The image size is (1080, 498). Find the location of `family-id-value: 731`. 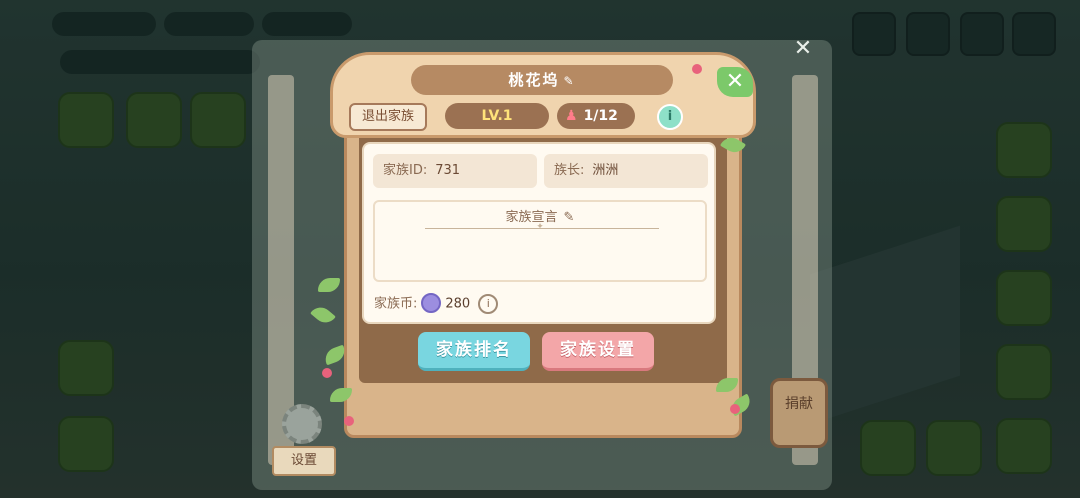

family-id-value: 731 is located at coordinates (448, 170).